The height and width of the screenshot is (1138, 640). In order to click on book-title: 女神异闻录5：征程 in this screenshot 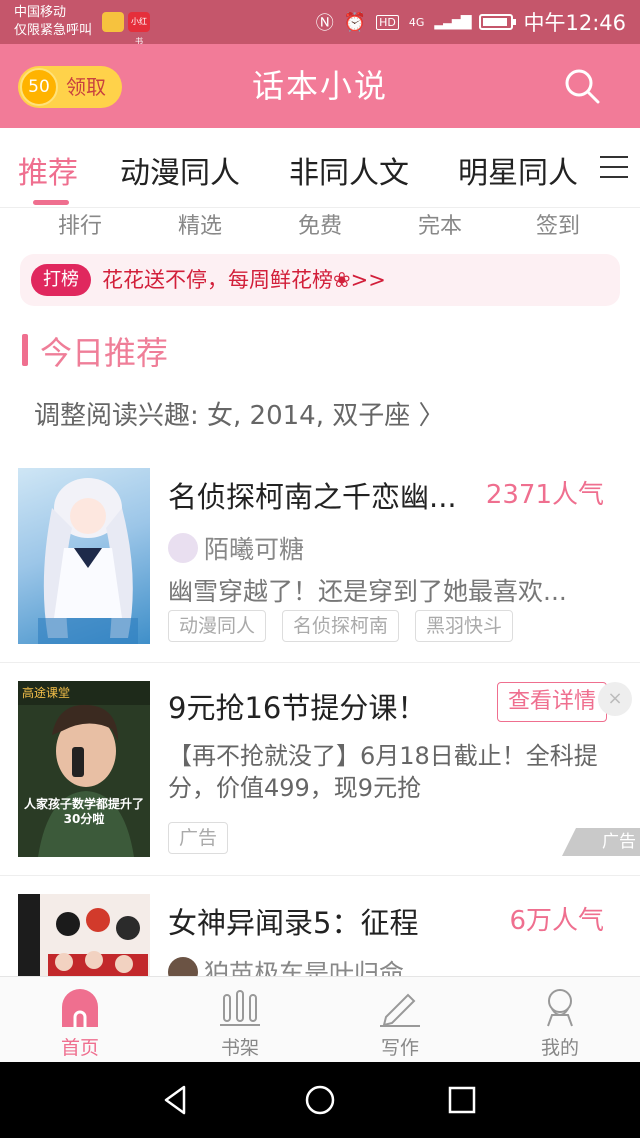, I will do `click(293, 923)`.